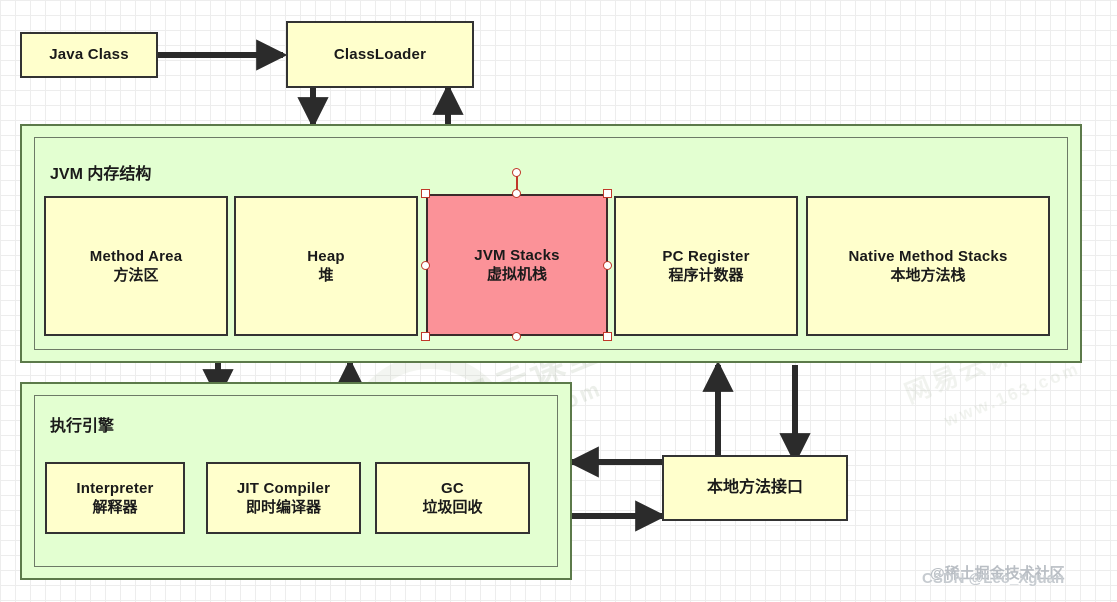  What do you see at coordinates (452, 507) in the screenshot?
I see `node-label-cn: 垃圾回收` at bounding box center [452, 507].